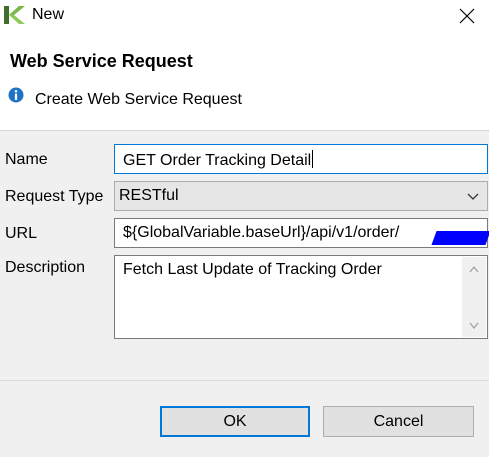 This screenshot has height=457, width=489. Describe the element at coordinates (252, 269) in the screenshot. I see `description-value: Fetch Last Update of Tracking Order` at that location.